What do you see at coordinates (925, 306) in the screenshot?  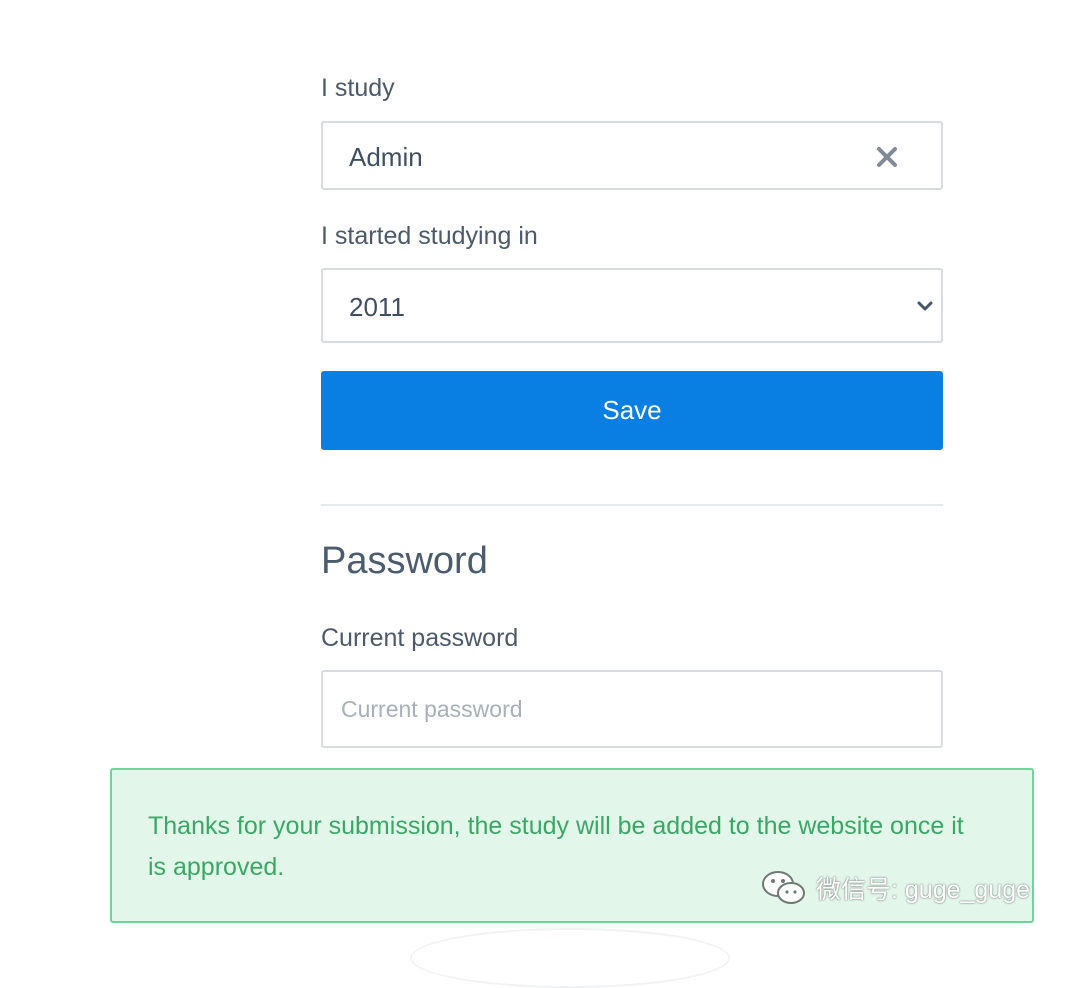 I see `chevron-down-icon` at bounding box center [925, 306].